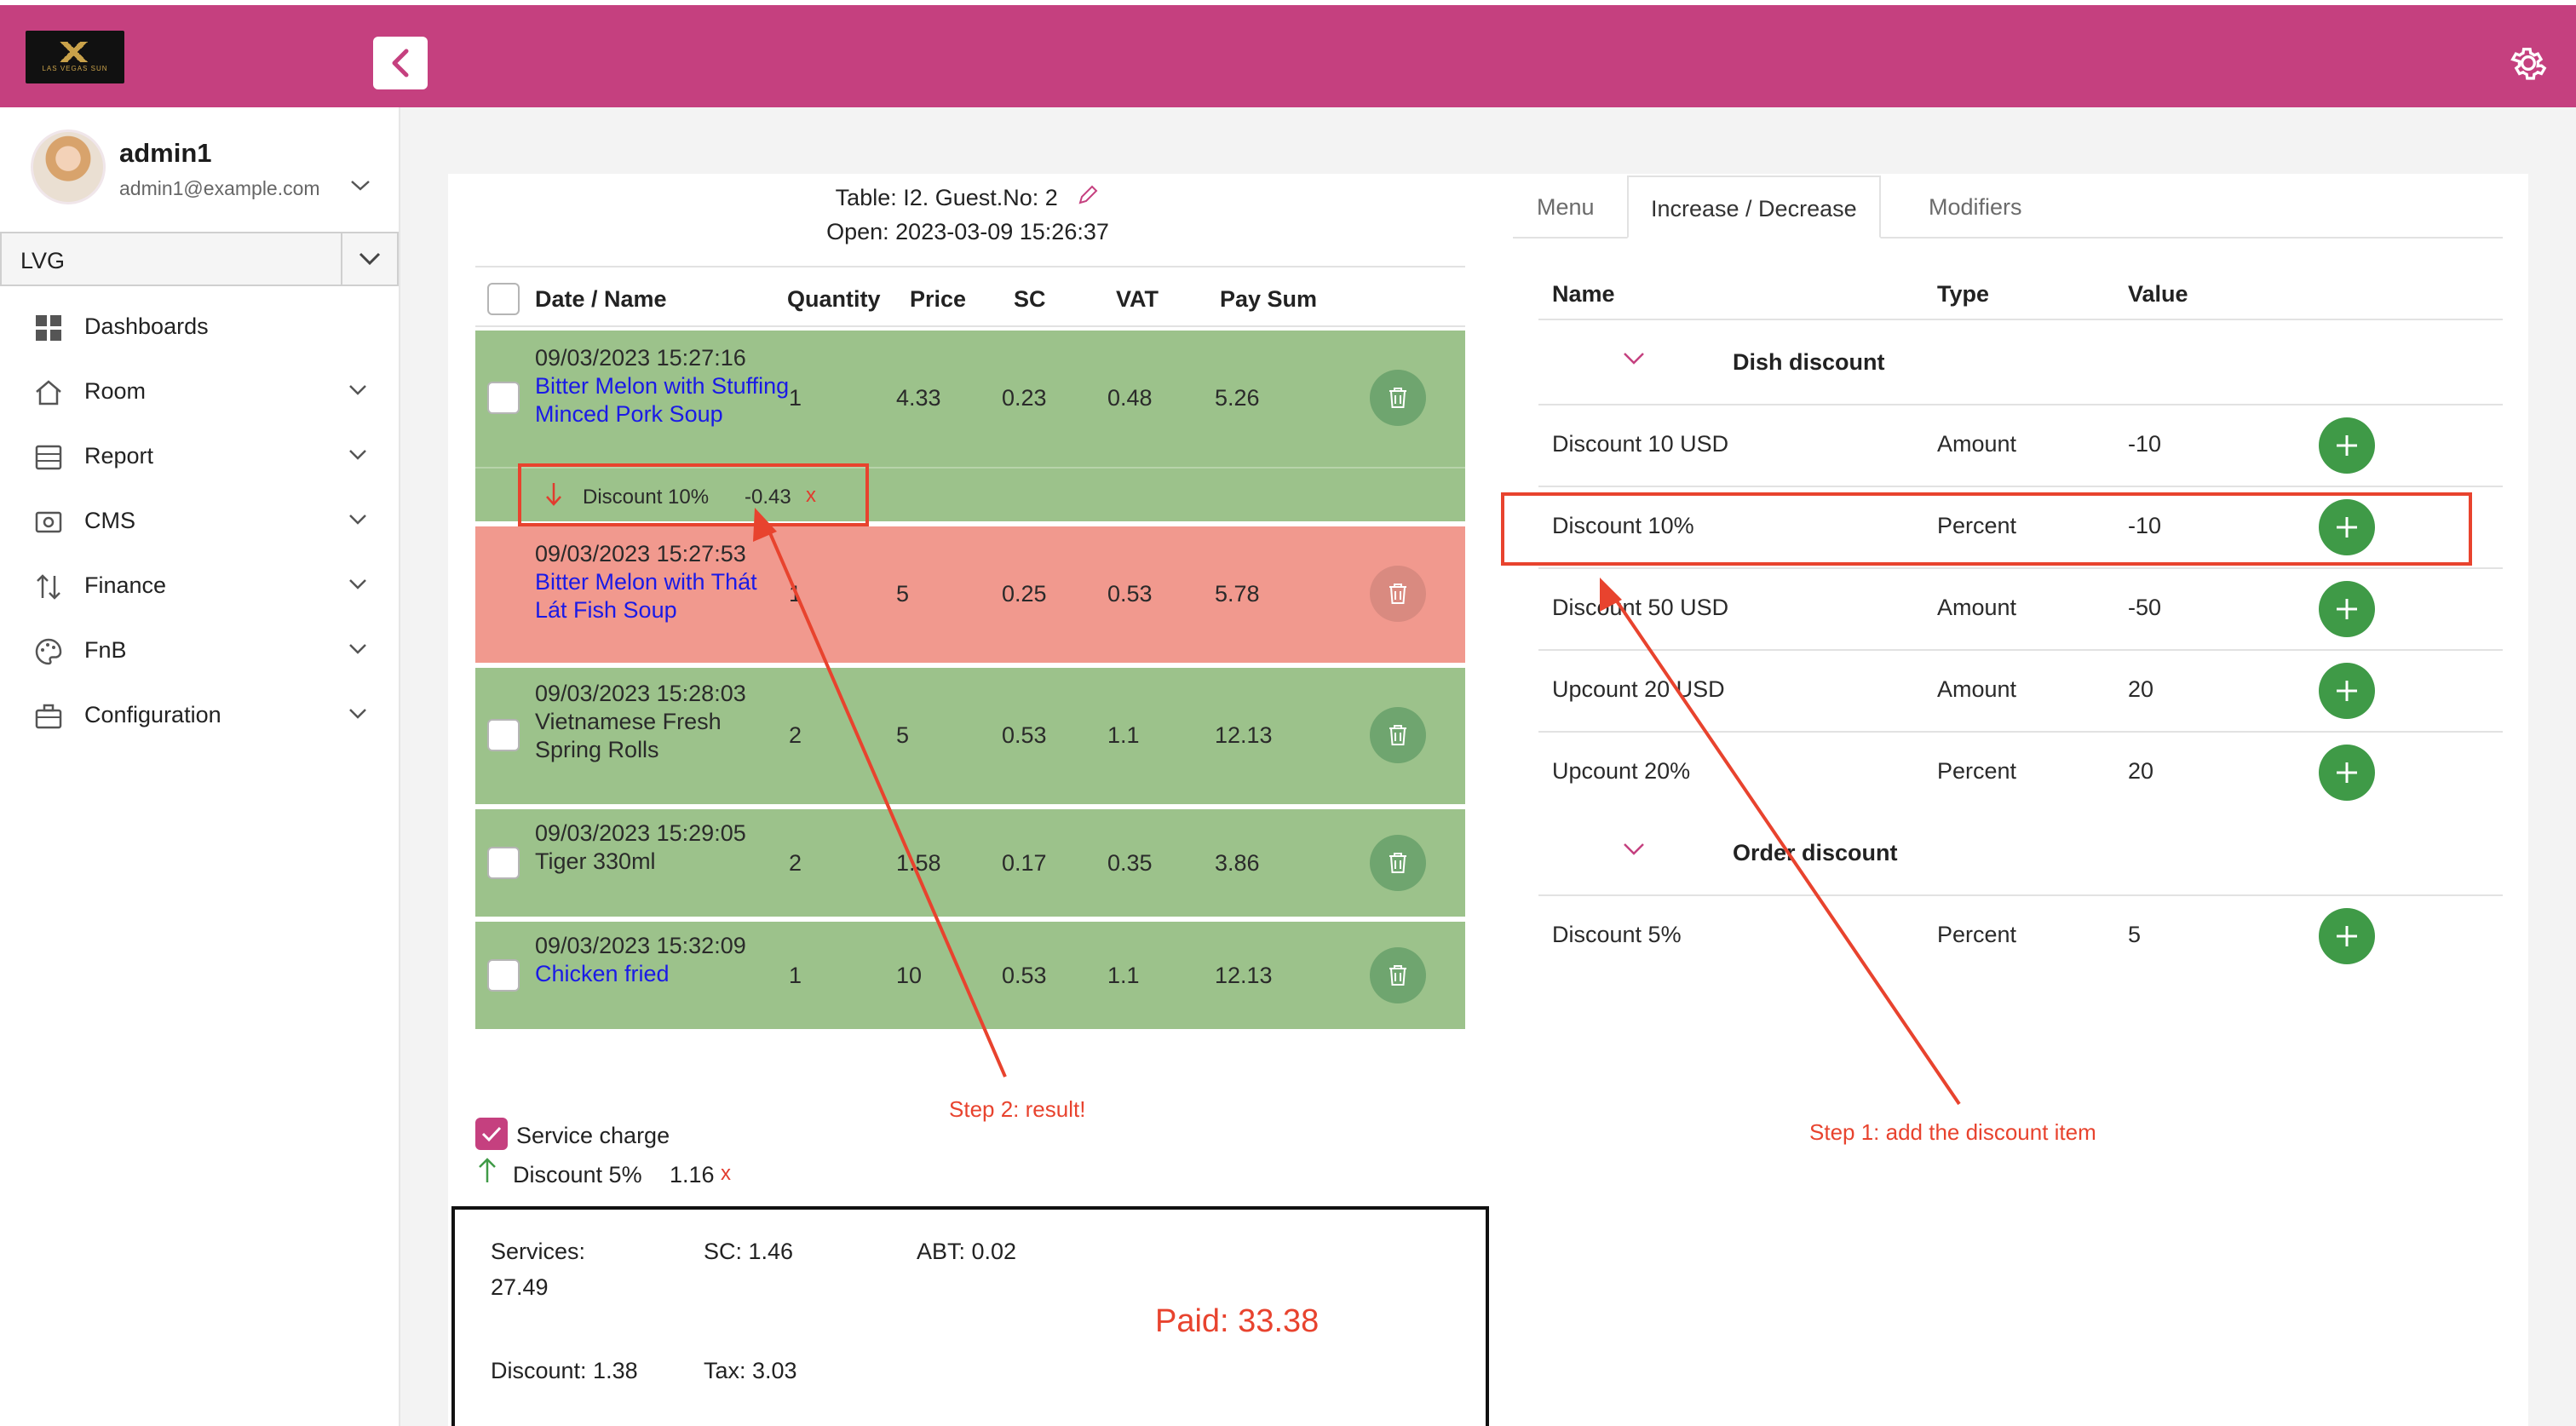 The image size is (2576, 1426). What do you see at coordinates (601, 299) in the screenshot?
I see `col-date-name: Date / Name` at bounding box center [601, 299].